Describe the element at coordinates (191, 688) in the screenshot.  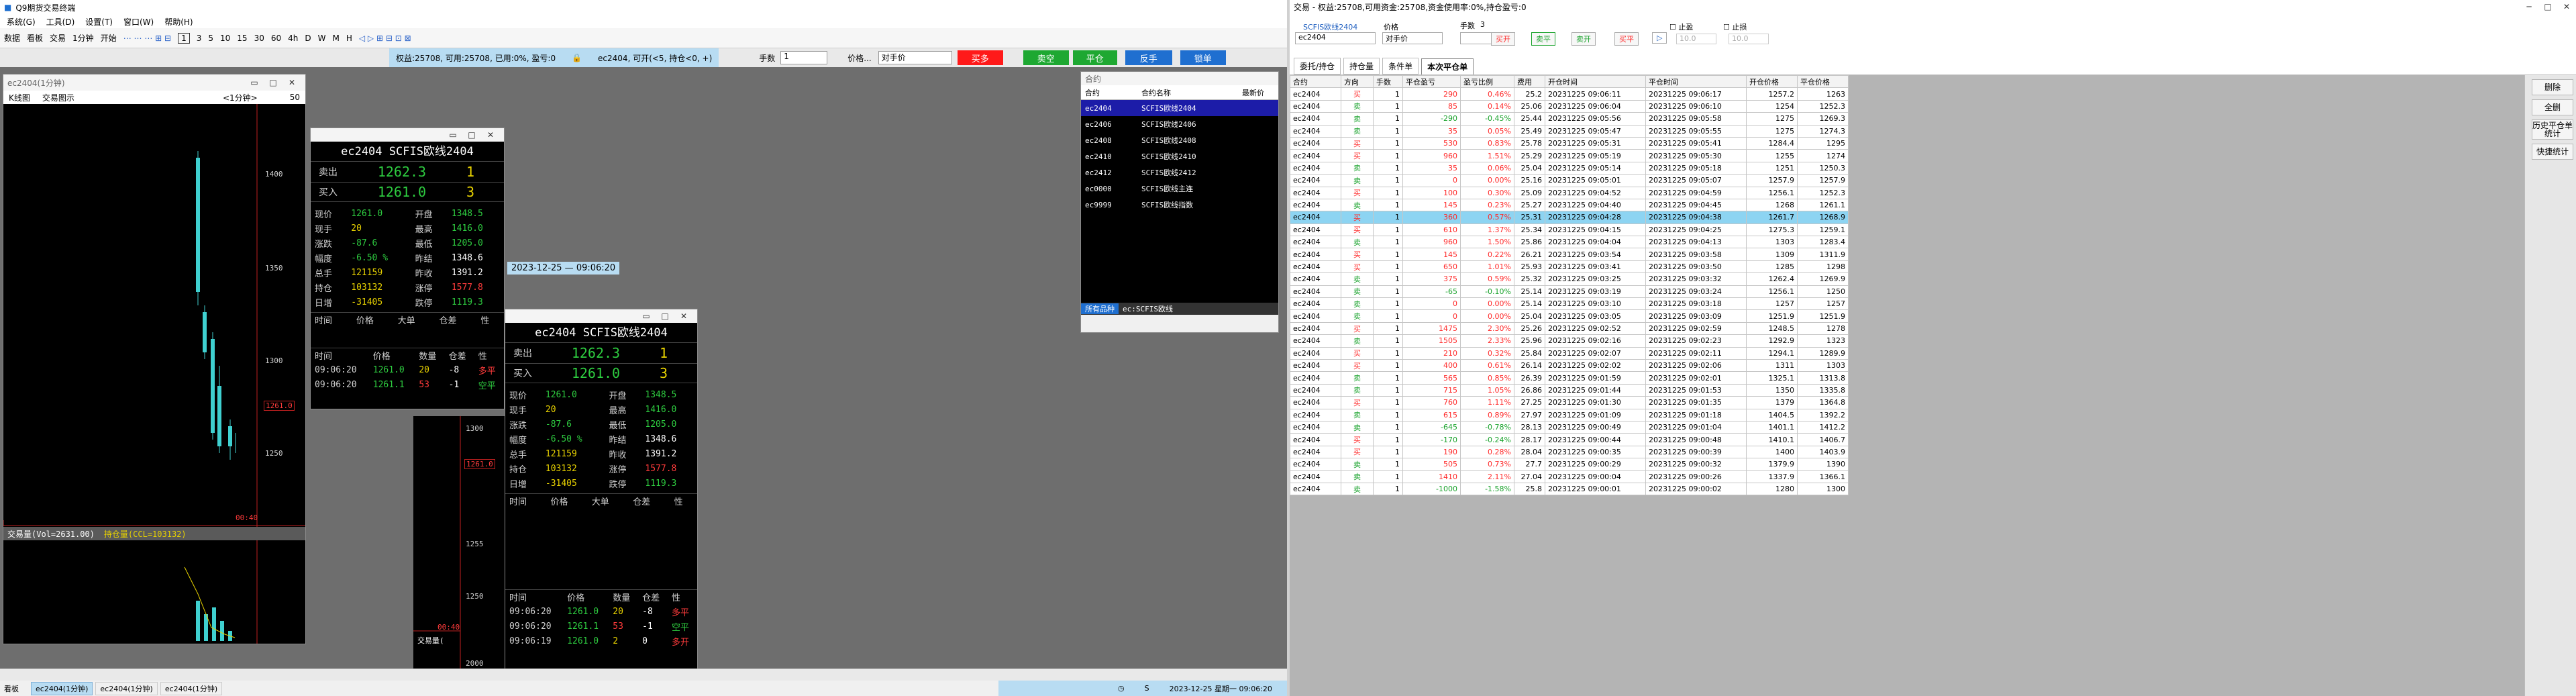
I see `bottom-tab-3: ec2404(1分钟)` at that location.